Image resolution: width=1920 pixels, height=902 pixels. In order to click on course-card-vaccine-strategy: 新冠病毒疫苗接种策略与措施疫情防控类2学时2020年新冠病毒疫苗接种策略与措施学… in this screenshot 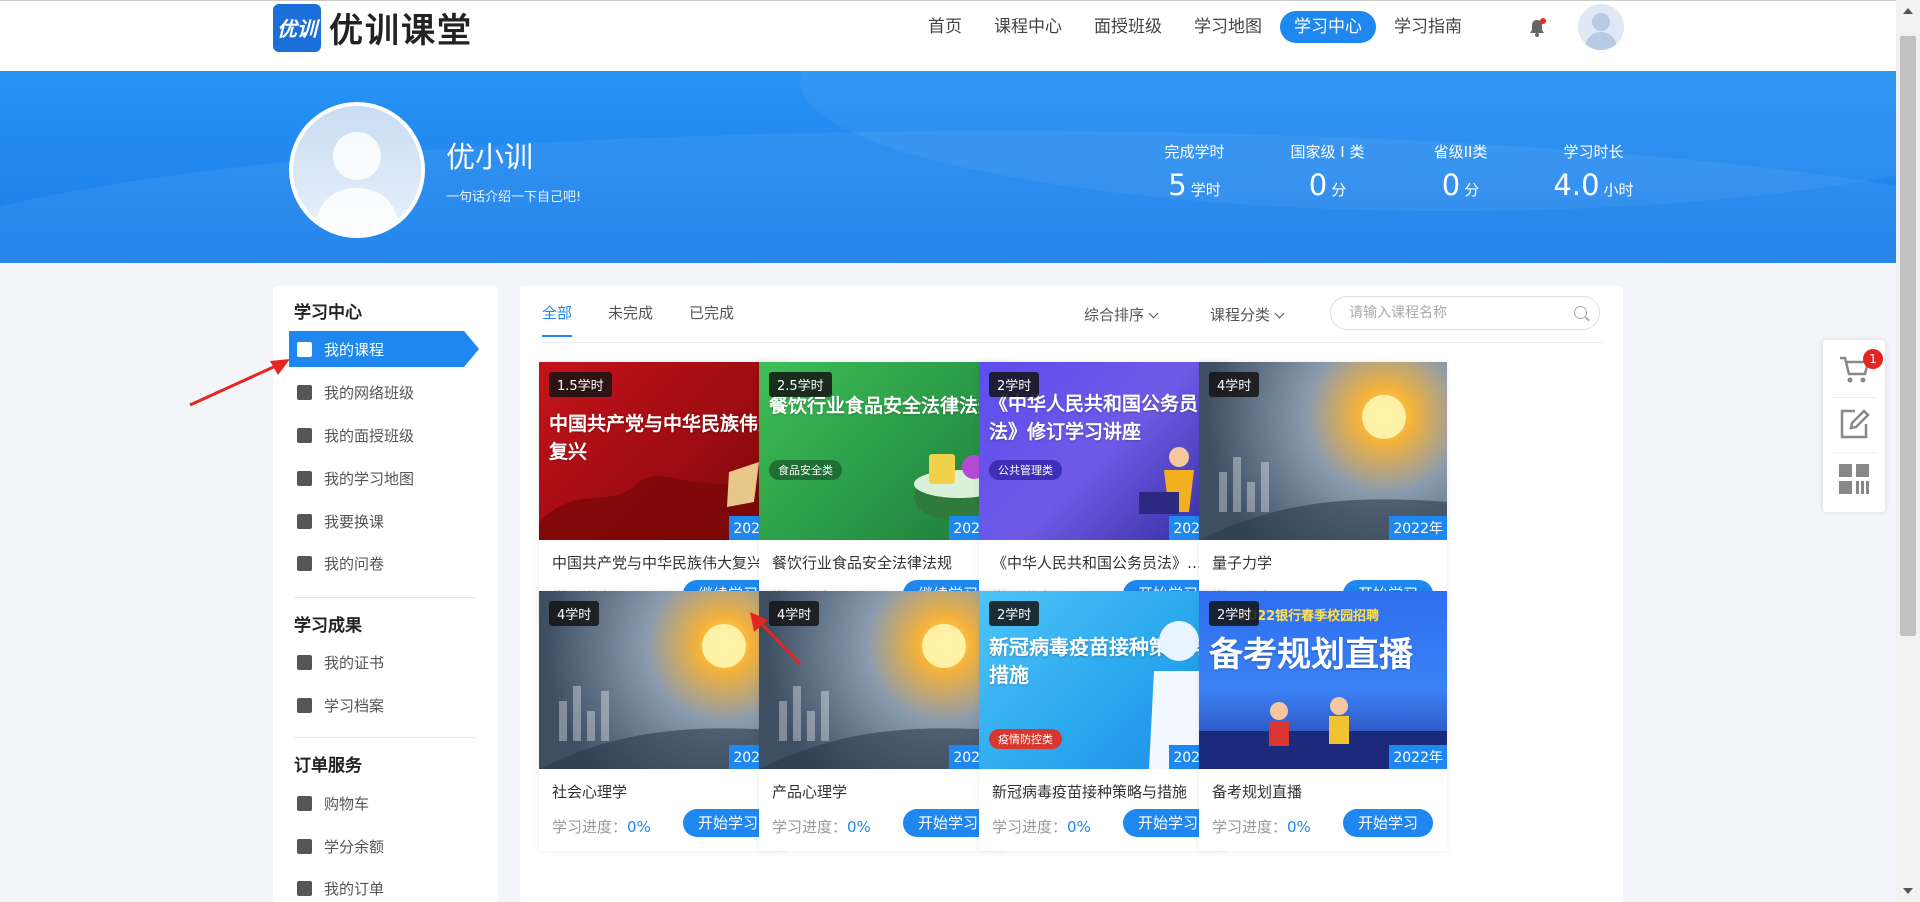, I will do `click(1103, 721)`.